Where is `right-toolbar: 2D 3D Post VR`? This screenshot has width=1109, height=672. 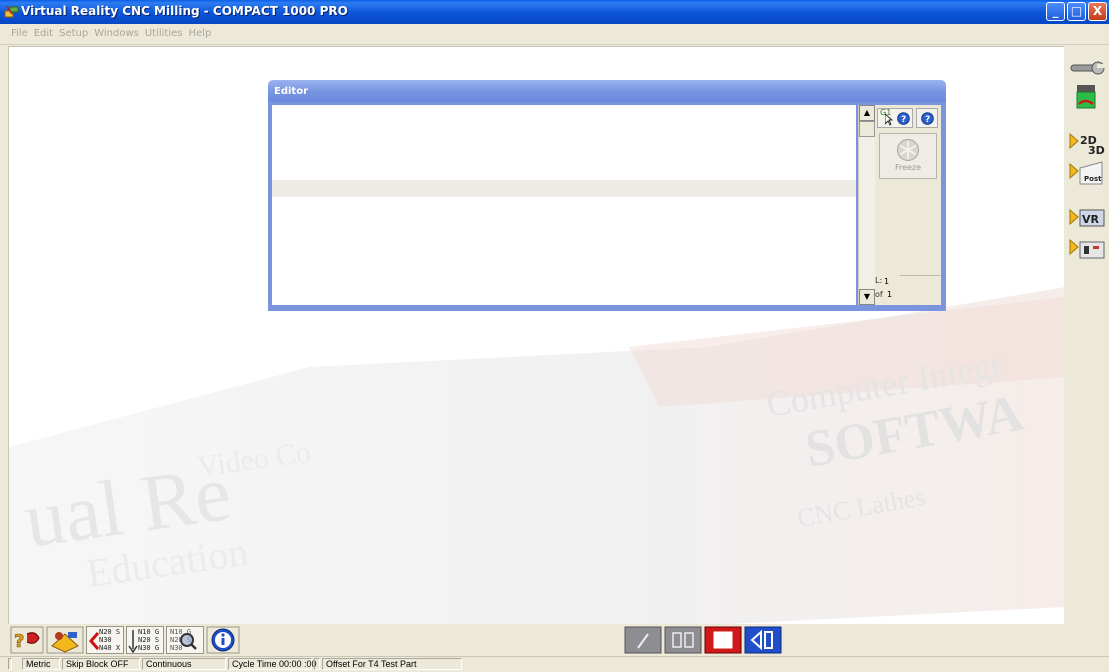
right-toolbar: 2D 3D Post VR is located at coordinates (1086, 335).